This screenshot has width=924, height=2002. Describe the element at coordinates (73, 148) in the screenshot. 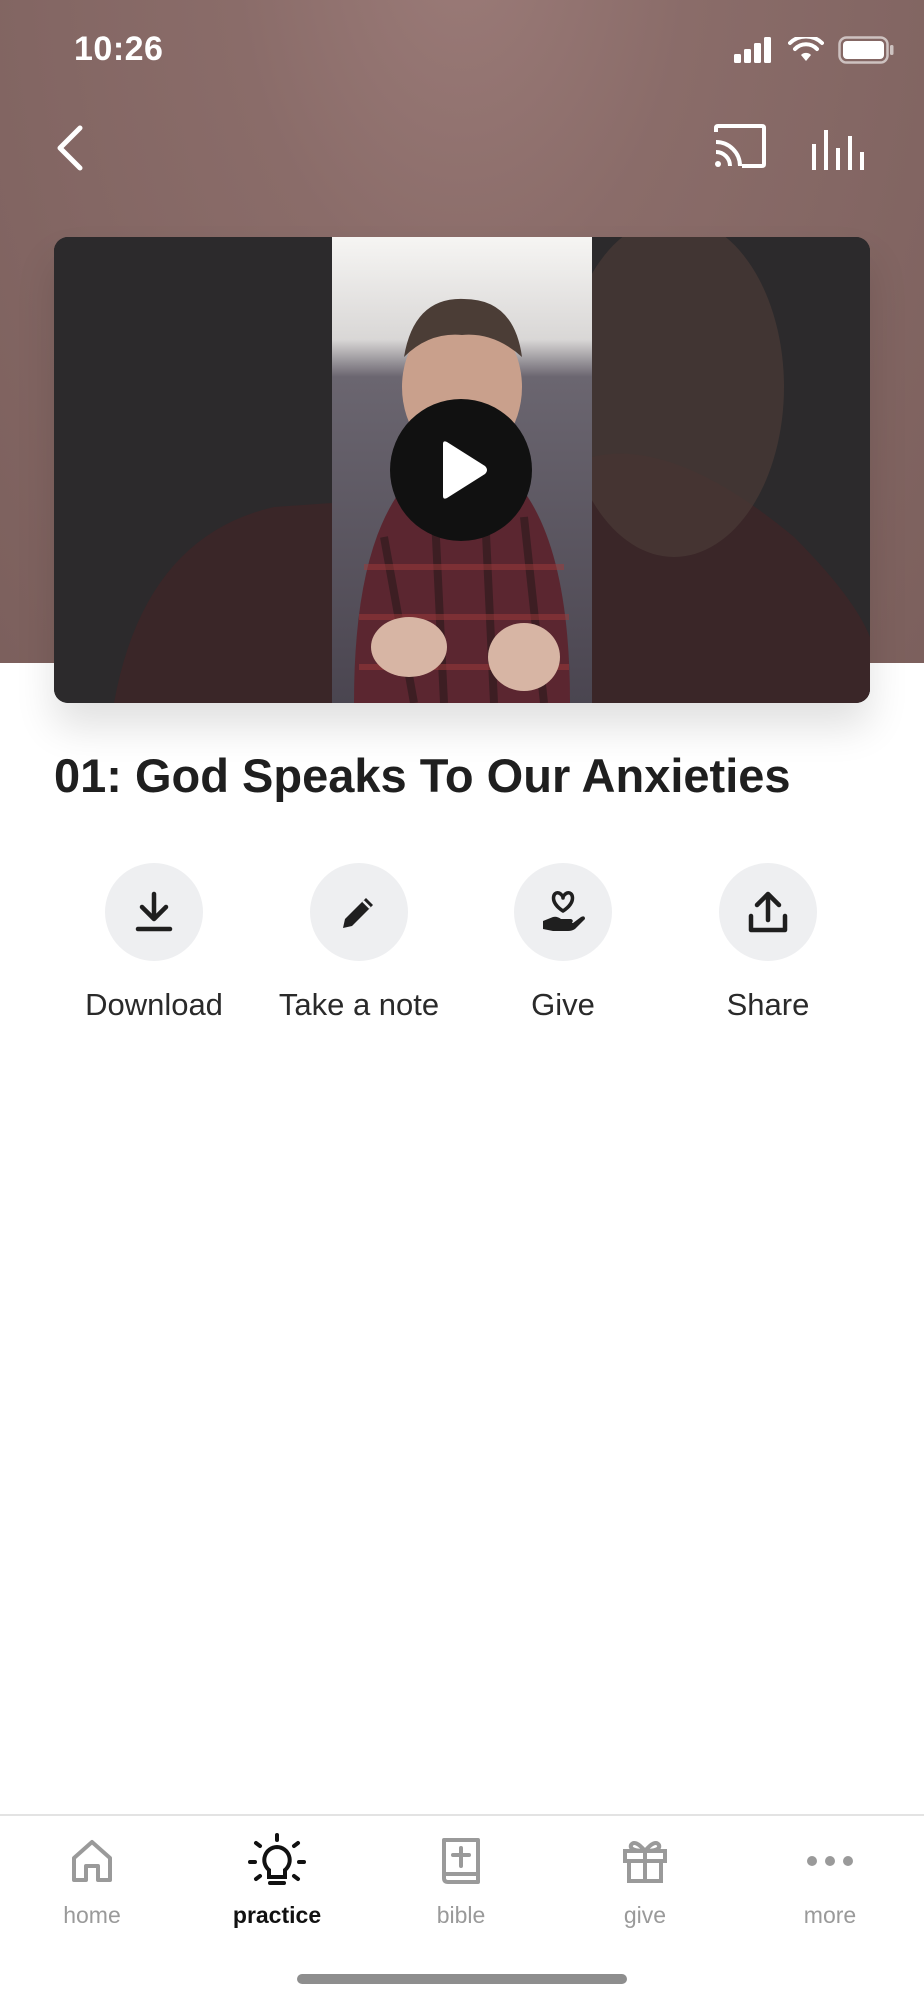

I see `back-icon` at that location.